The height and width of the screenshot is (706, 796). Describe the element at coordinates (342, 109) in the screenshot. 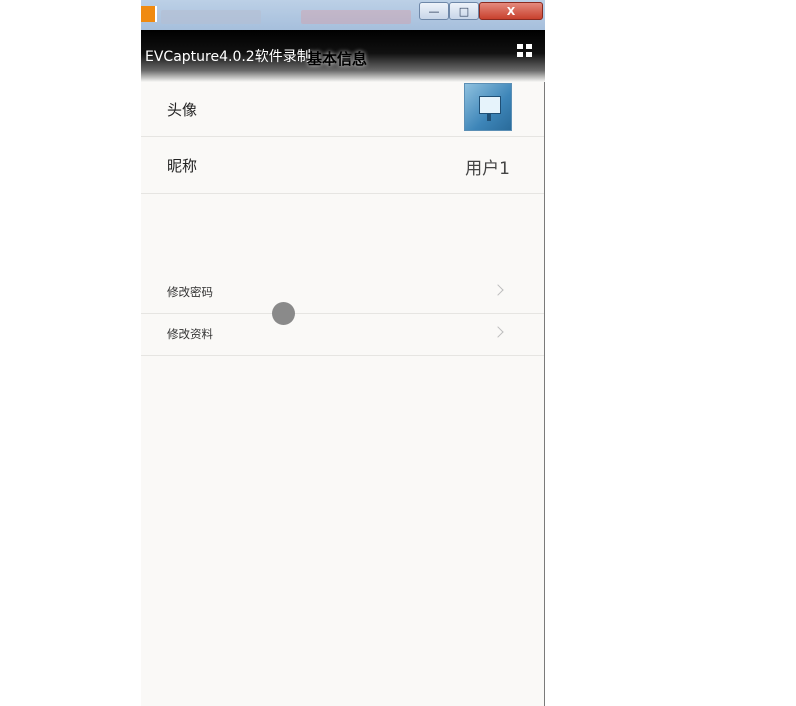

I see `avatar-row: 头像` at that location.